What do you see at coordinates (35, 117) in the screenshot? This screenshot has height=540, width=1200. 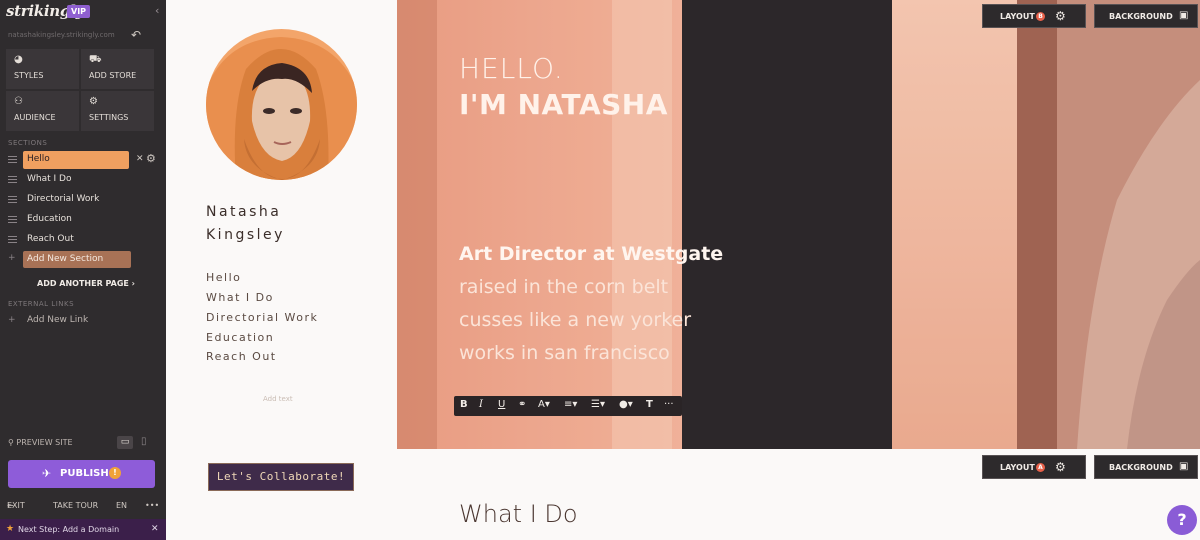 I see `audience-label: AUDIENCE` at bounding box center [35, 117].